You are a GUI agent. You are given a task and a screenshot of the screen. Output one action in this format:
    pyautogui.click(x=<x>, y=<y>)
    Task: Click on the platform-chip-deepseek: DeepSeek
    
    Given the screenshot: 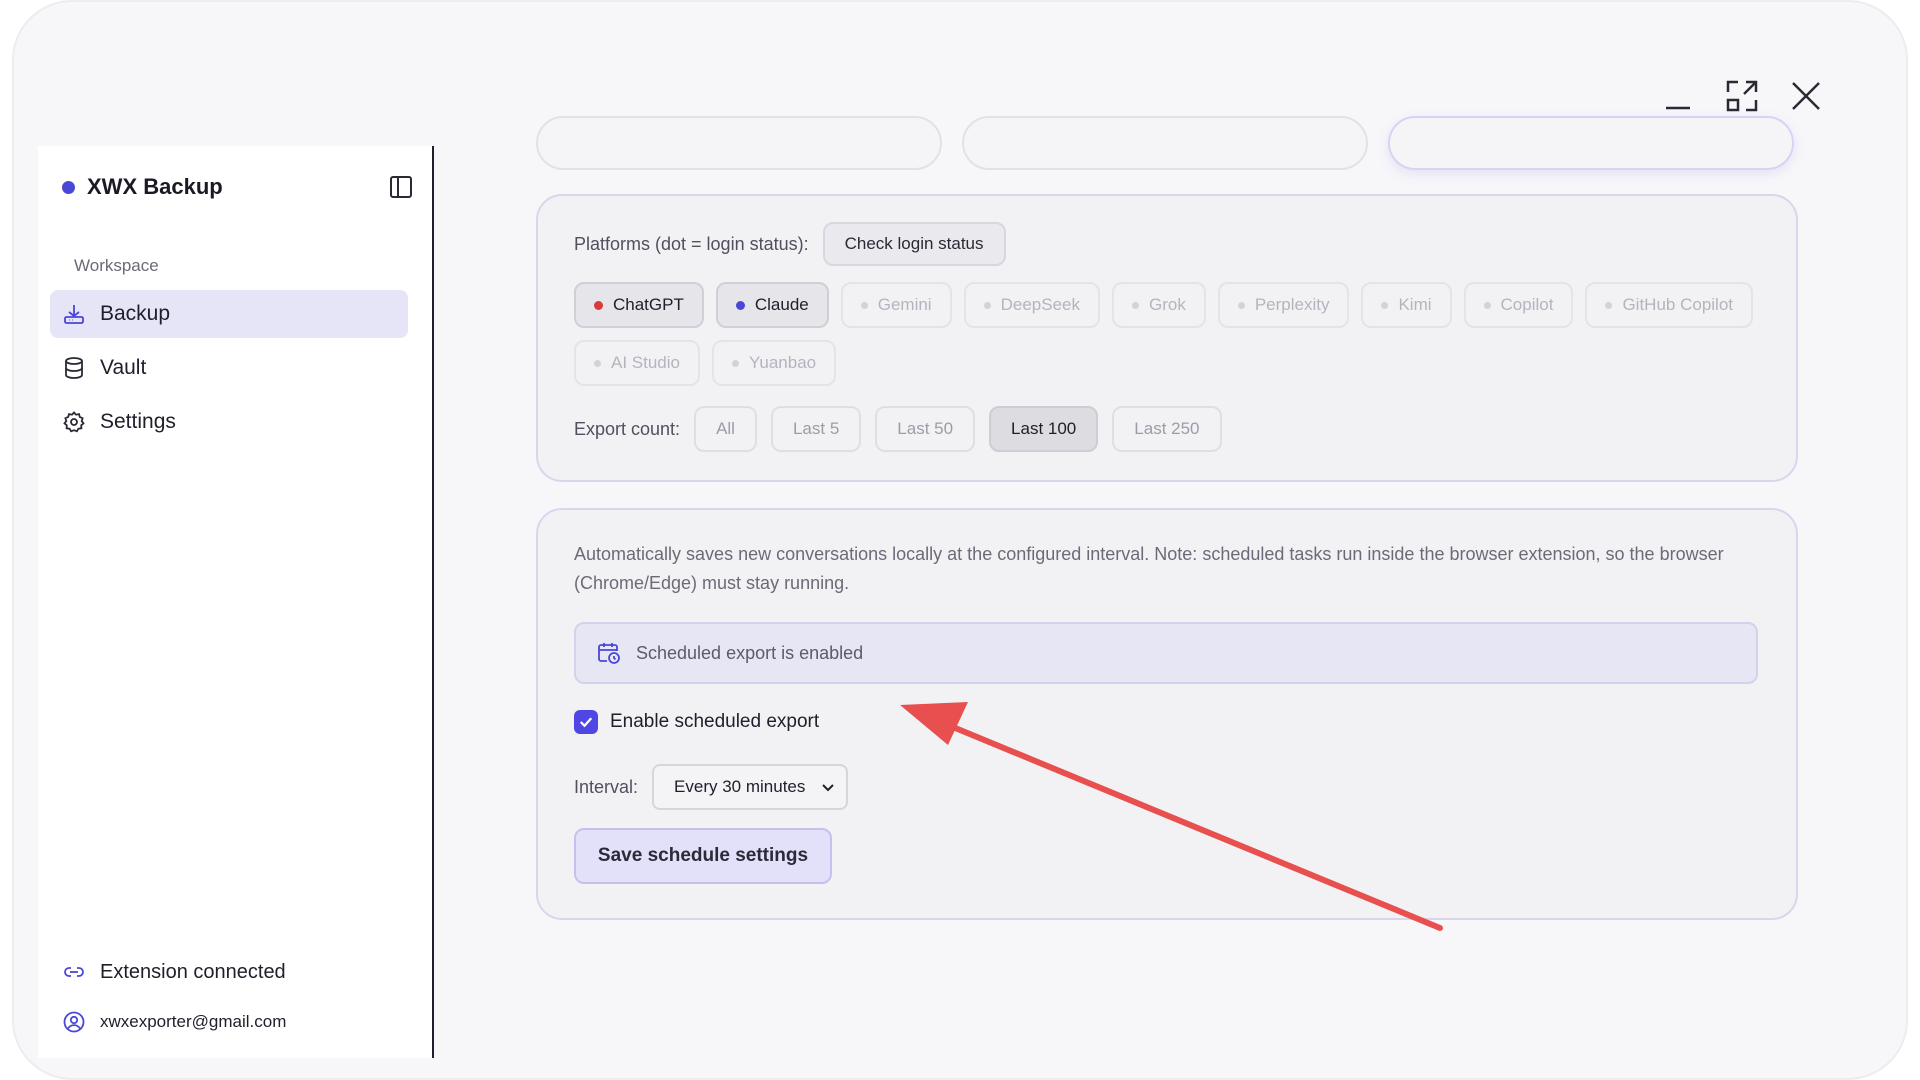 What is the action you would take?
    pyautogui.click(x=1031, y=305)
    